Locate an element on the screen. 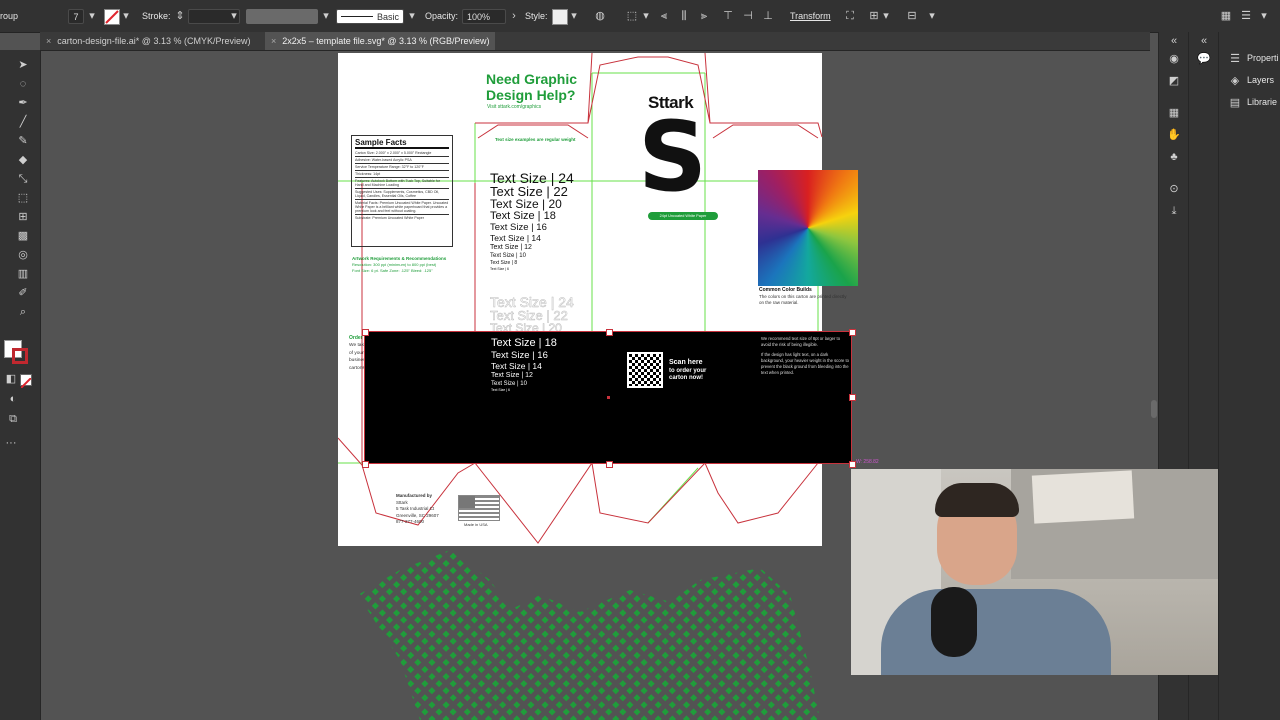 Image resolution: width=1280 pixels, height=720 pixels. panel-menu-icon: ☰ is located at coordinates (1246, 16).